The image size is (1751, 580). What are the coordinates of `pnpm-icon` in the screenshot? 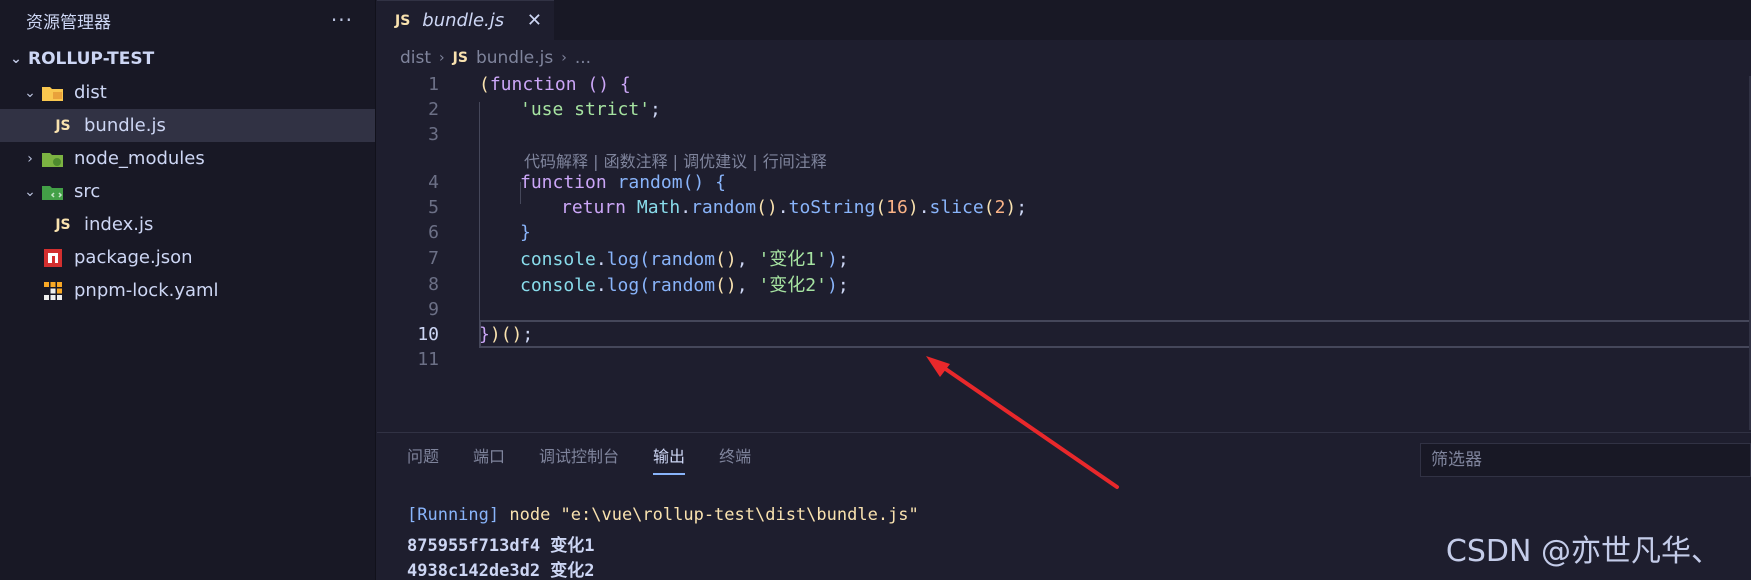 It's located at (53, 291).